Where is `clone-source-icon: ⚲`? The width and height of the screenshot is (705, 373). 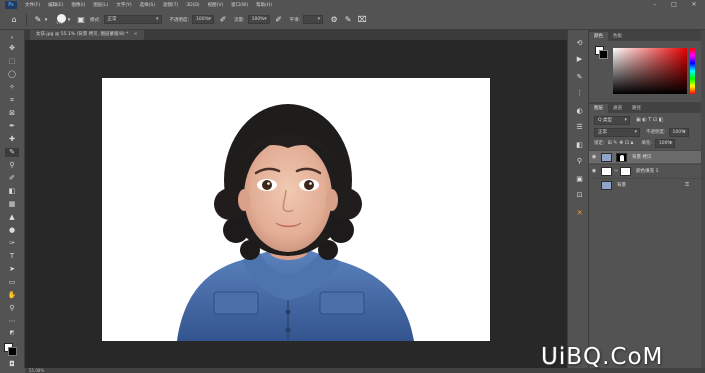
clone-source-icon: ⚲ is located at coordinates (579, 161).